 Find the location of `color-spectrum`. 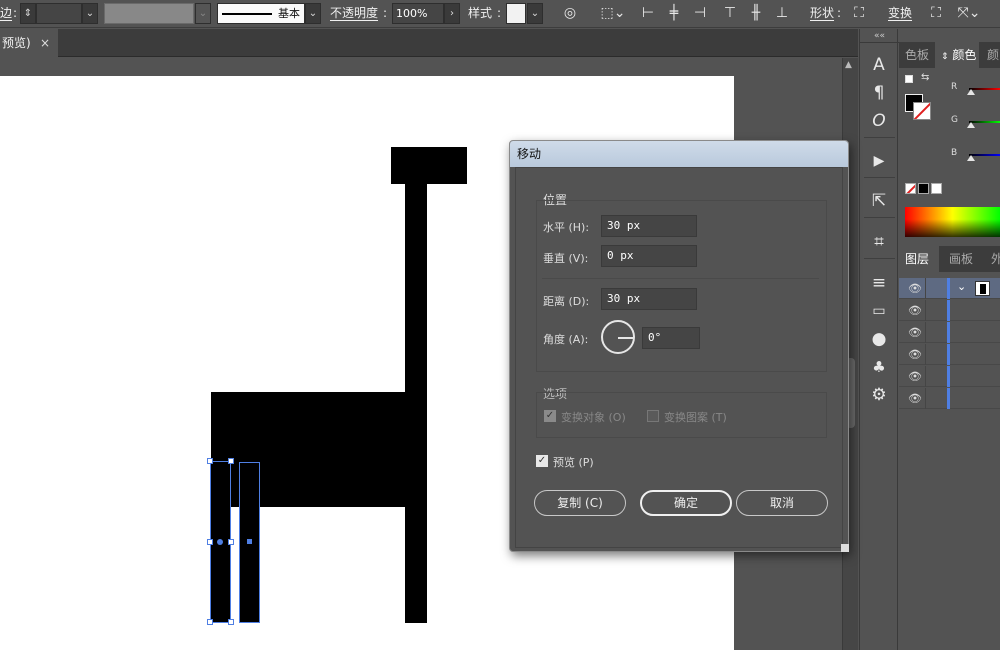

color-spectrum is located at coordinates (952, 222).